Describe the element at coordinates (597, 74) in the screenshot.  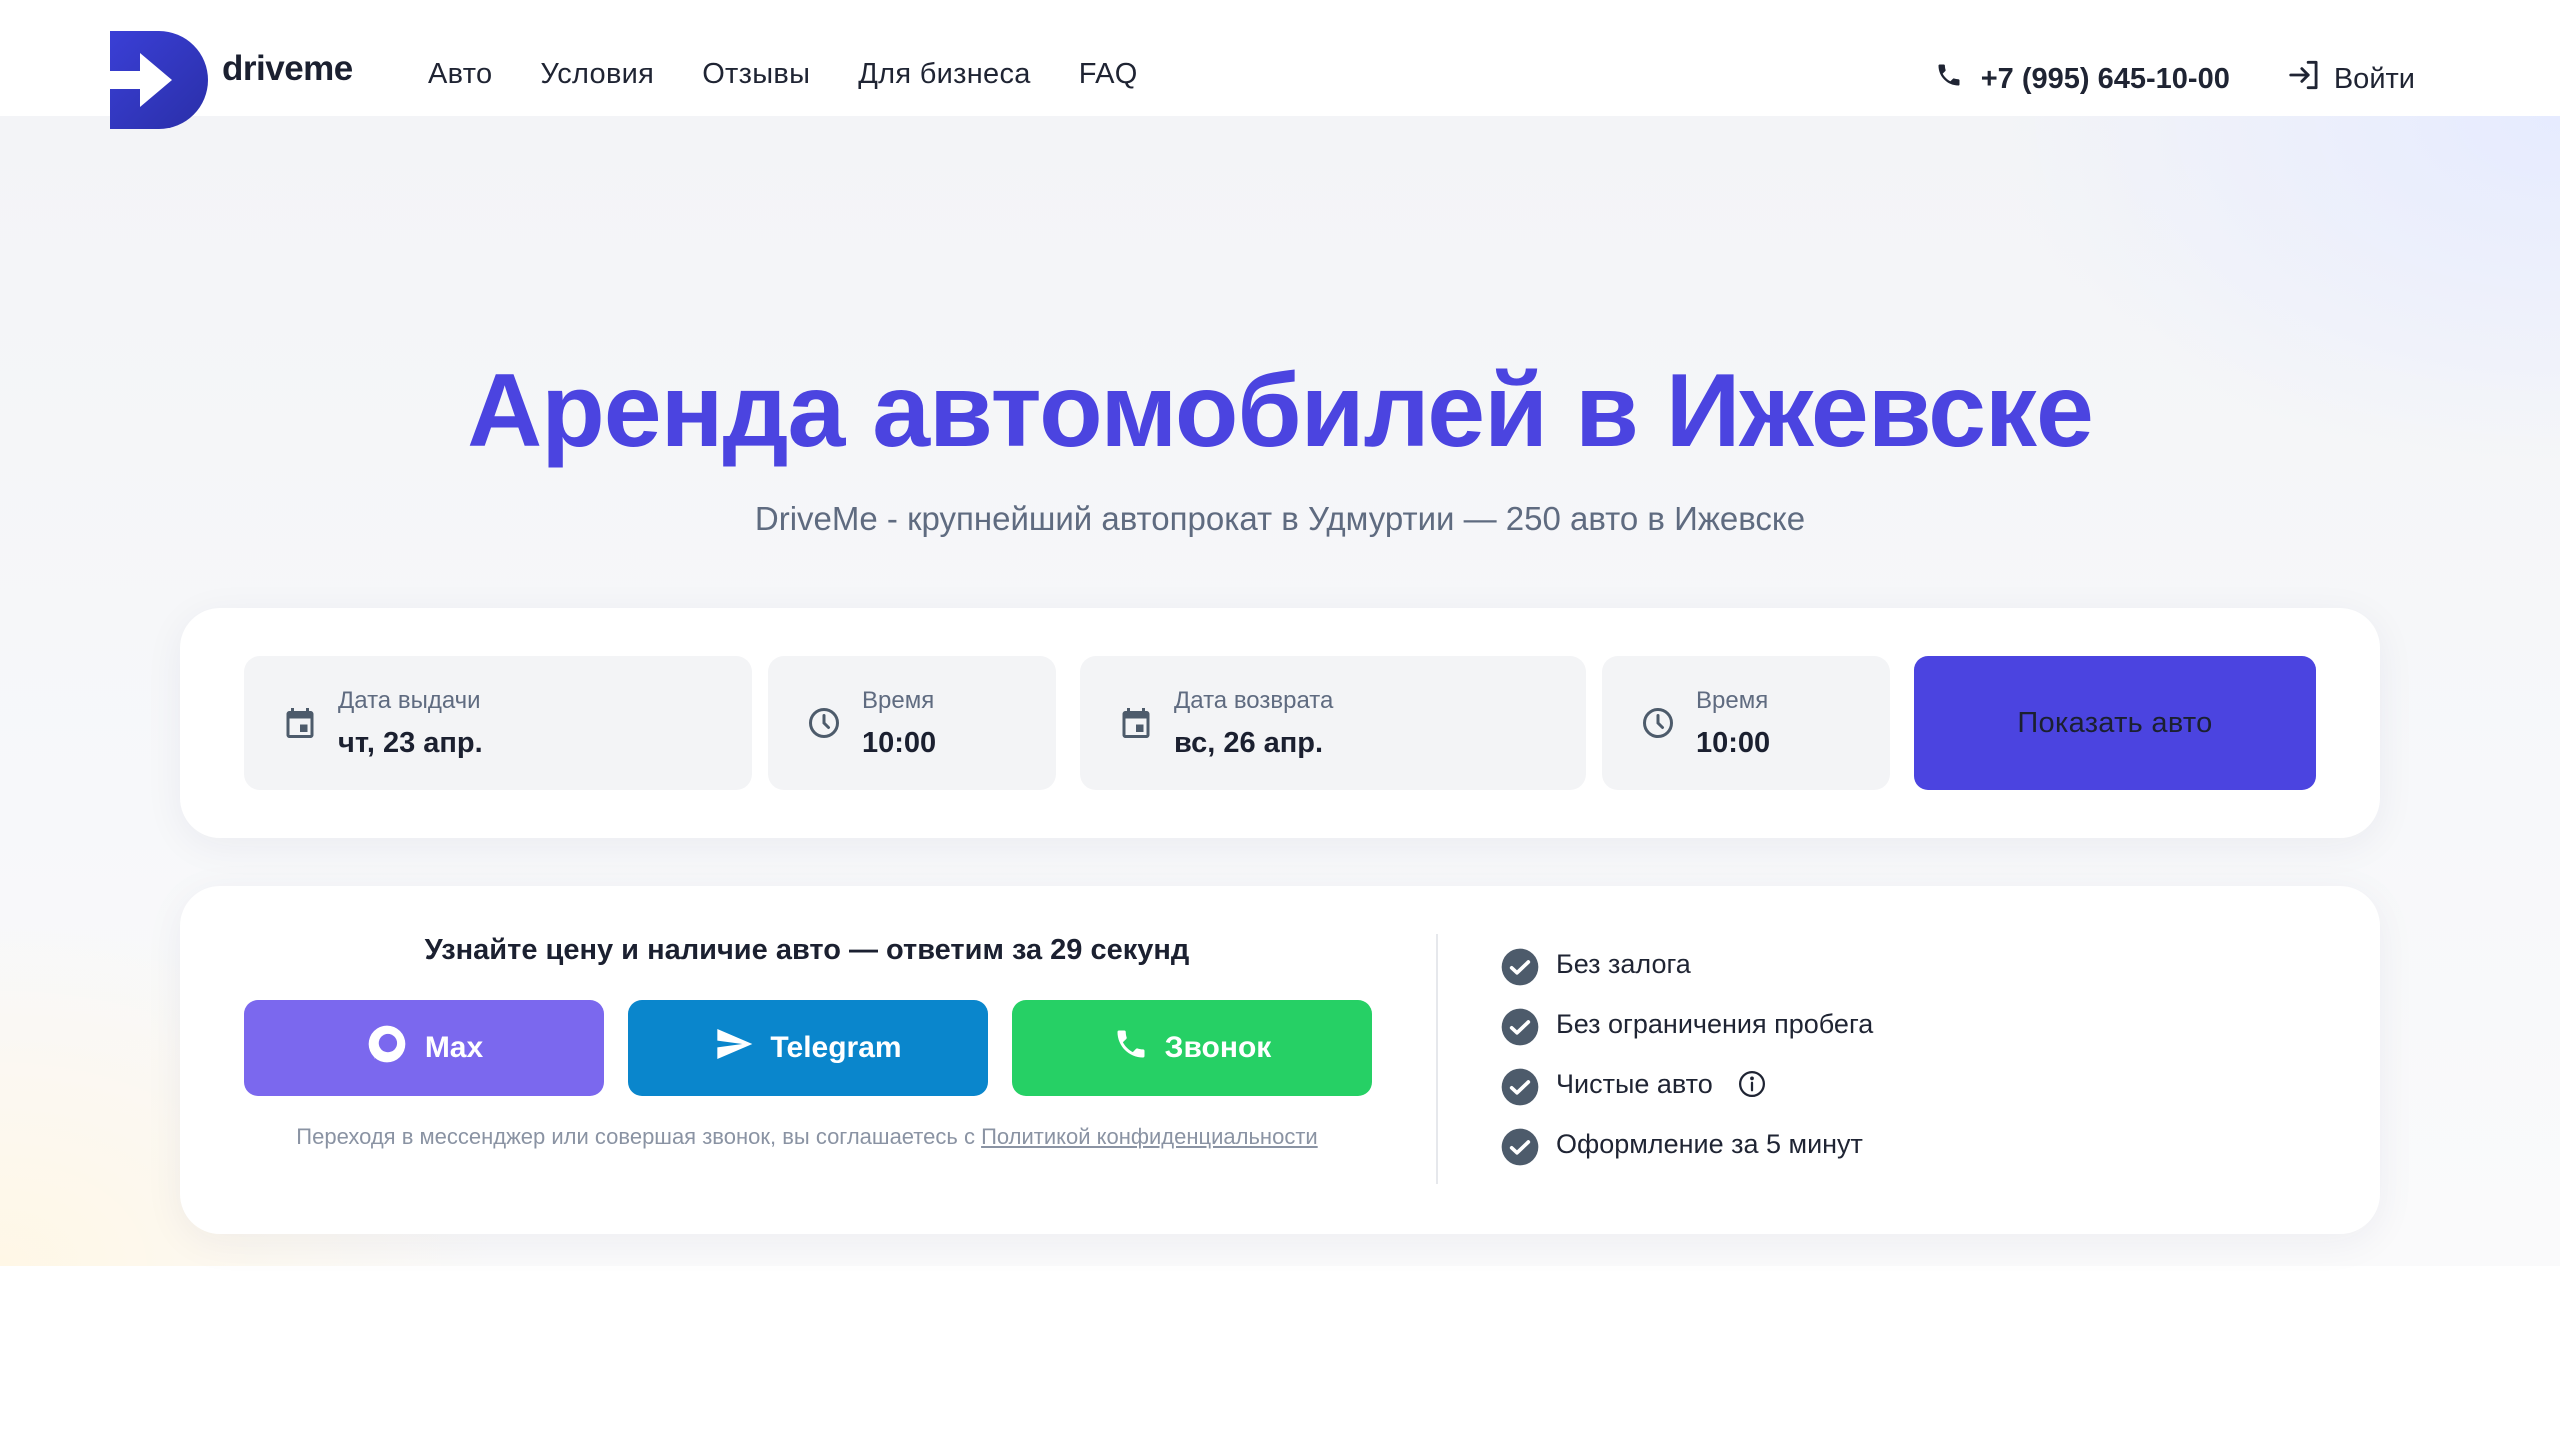
I see `nav-item-conditions: Условия` at that location.